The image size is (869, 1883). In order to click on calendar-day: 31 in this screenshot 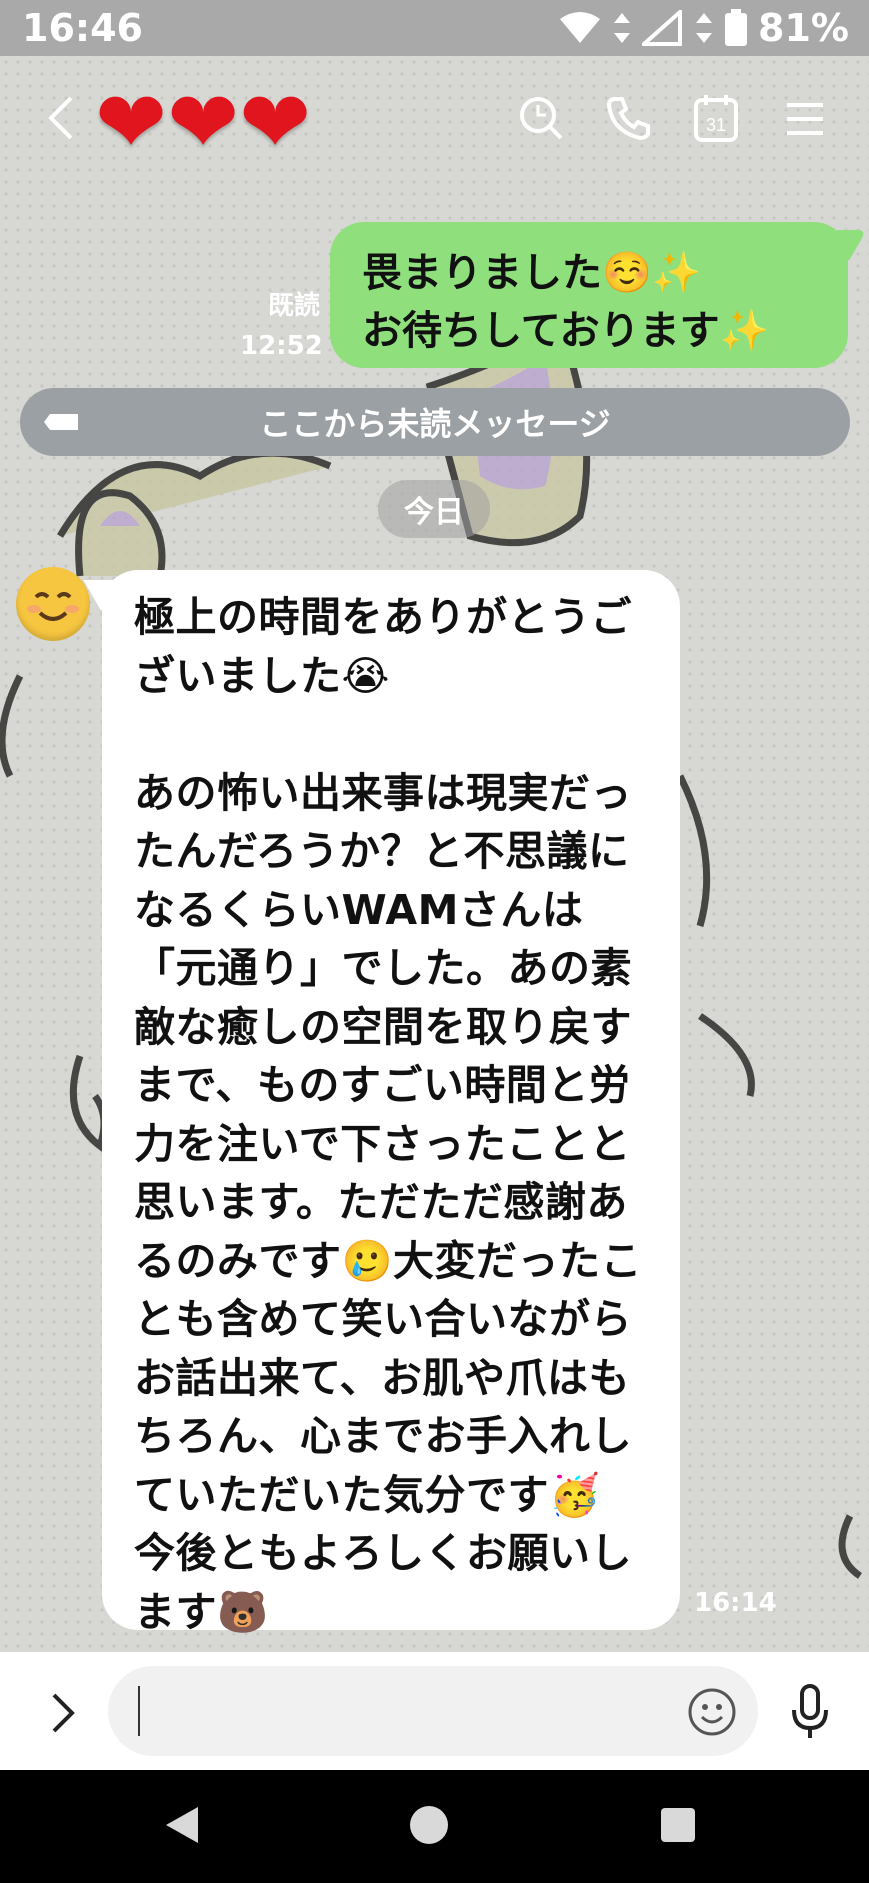, I will do `click(716, 125)`.